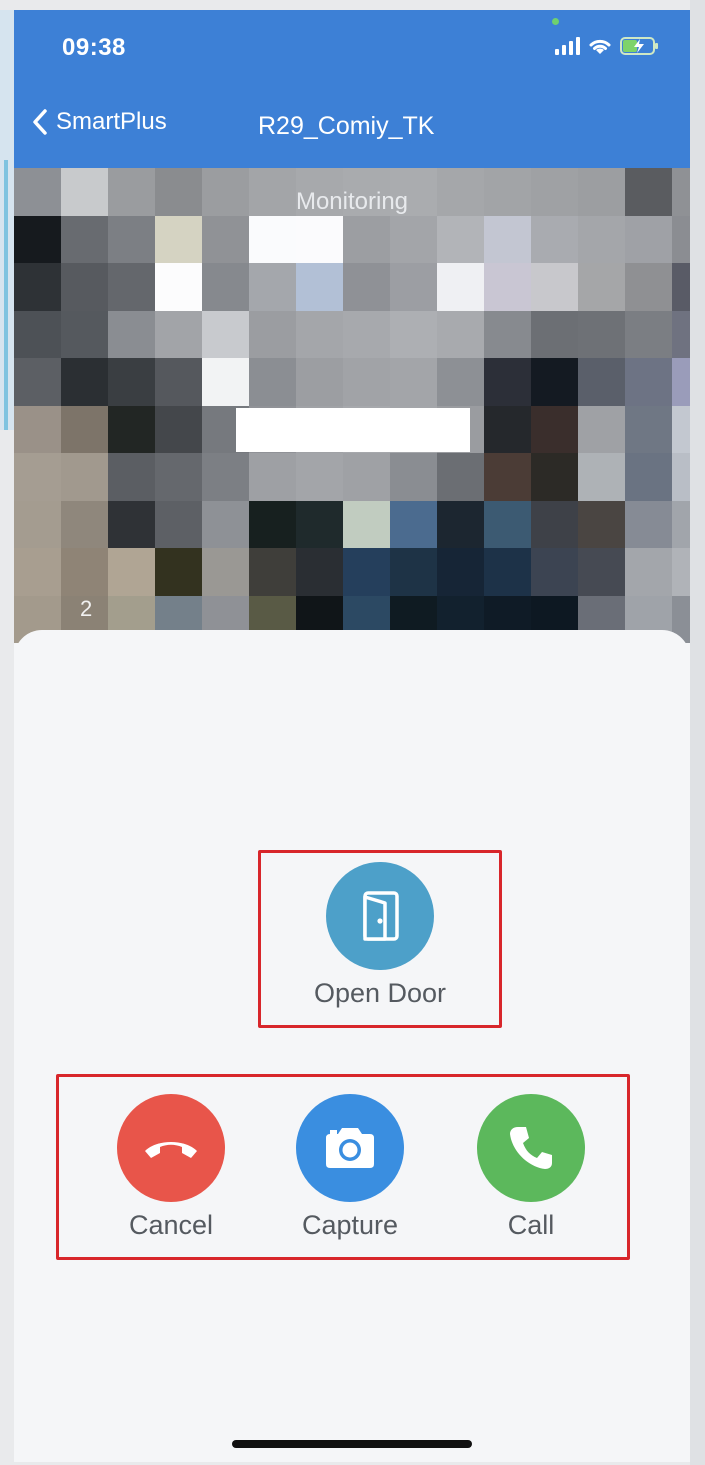 This screenshot has height=1465, width=705. I want to click on back-button: SmartPlus, so click(99, 122).